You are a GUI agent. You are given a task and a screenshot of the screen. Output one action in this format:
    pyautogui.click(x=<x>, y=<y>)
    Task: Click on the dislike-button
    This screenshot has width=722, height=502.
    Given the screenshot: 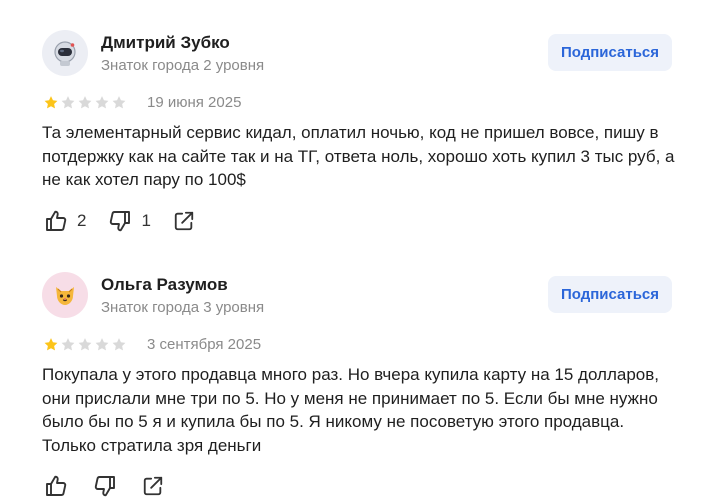 What is the action you would take?
    pyautogui.click(x=105, y=486)
    